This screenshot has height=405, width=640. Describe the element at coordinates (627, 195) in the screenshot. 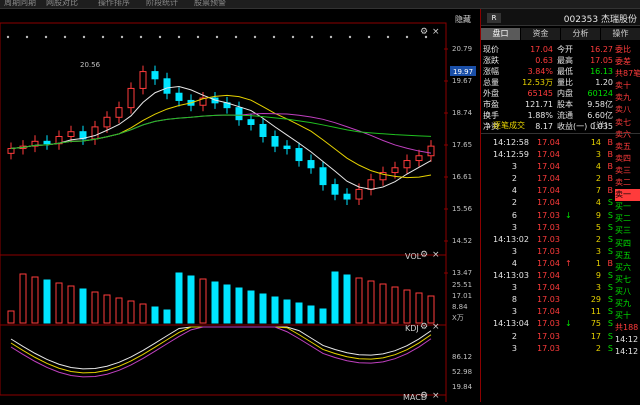

I see `side-label: 卖一` at that location.